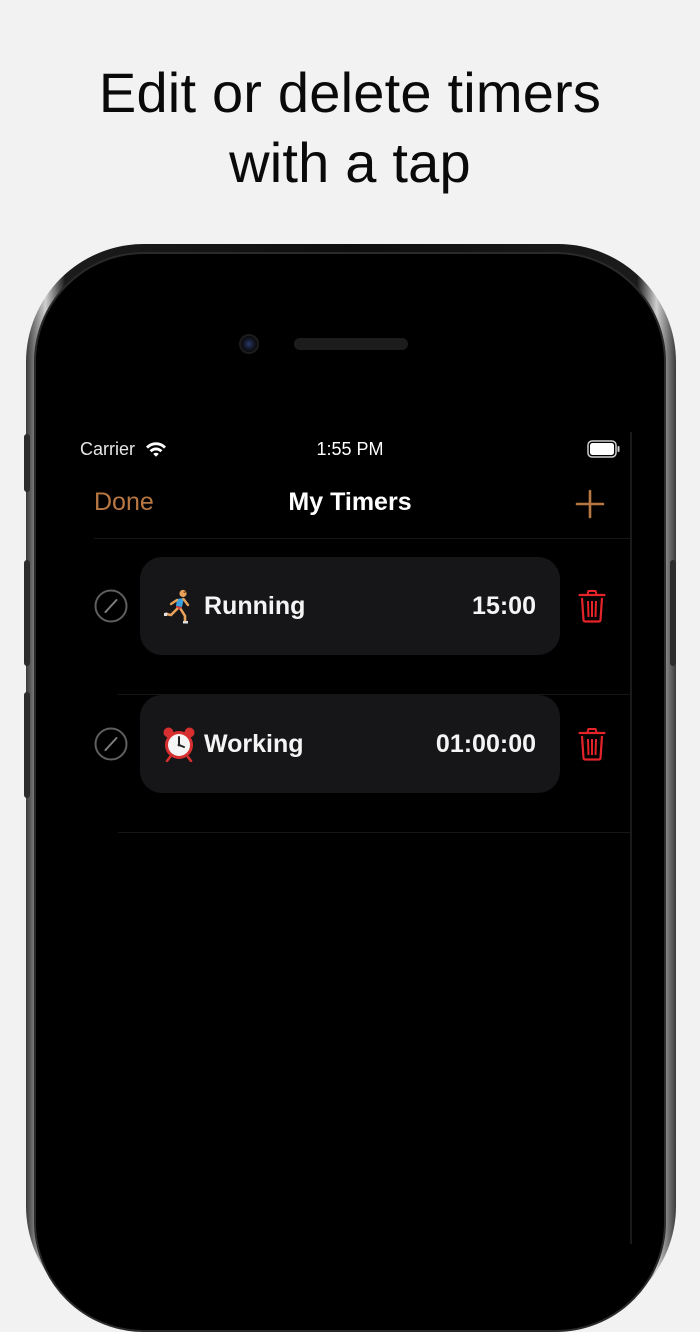 This screenshot has width=700, height=1332. Describe the element at coordinates (350, 92) in the screenshot. I see `headline-line-1: Edit or delete timers` at that location.